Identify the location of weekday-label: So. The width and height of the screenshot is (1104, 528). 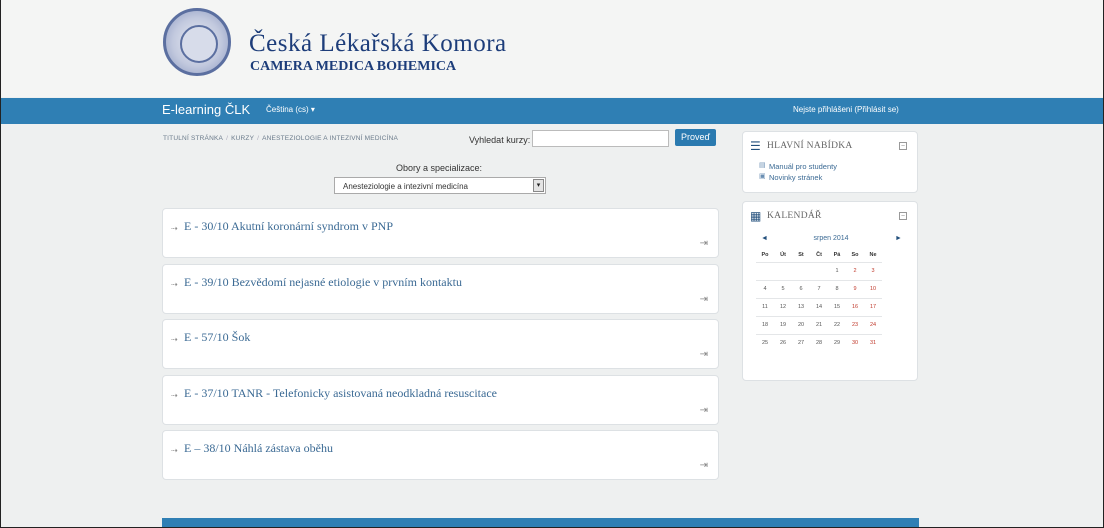
(855, 254).